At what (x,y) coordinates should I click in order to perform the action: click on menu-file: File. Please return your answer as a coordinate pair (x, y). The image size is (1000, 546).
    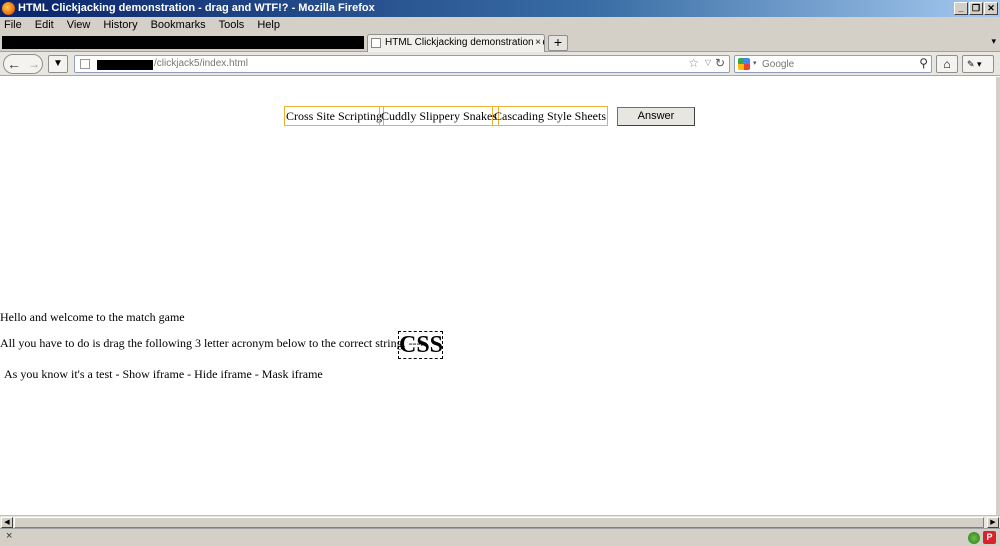
    Looking at the image, I should click on (13, 25).